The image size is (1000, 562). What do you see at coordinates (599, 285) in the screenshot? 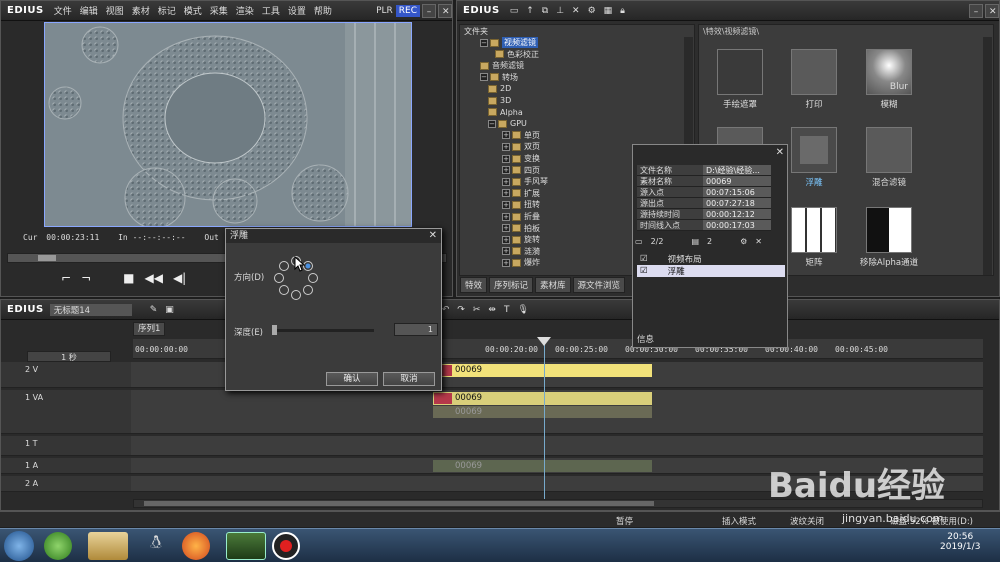
I see `tab-source-browser: 源文件浏览` at bounding box center [599, 285].